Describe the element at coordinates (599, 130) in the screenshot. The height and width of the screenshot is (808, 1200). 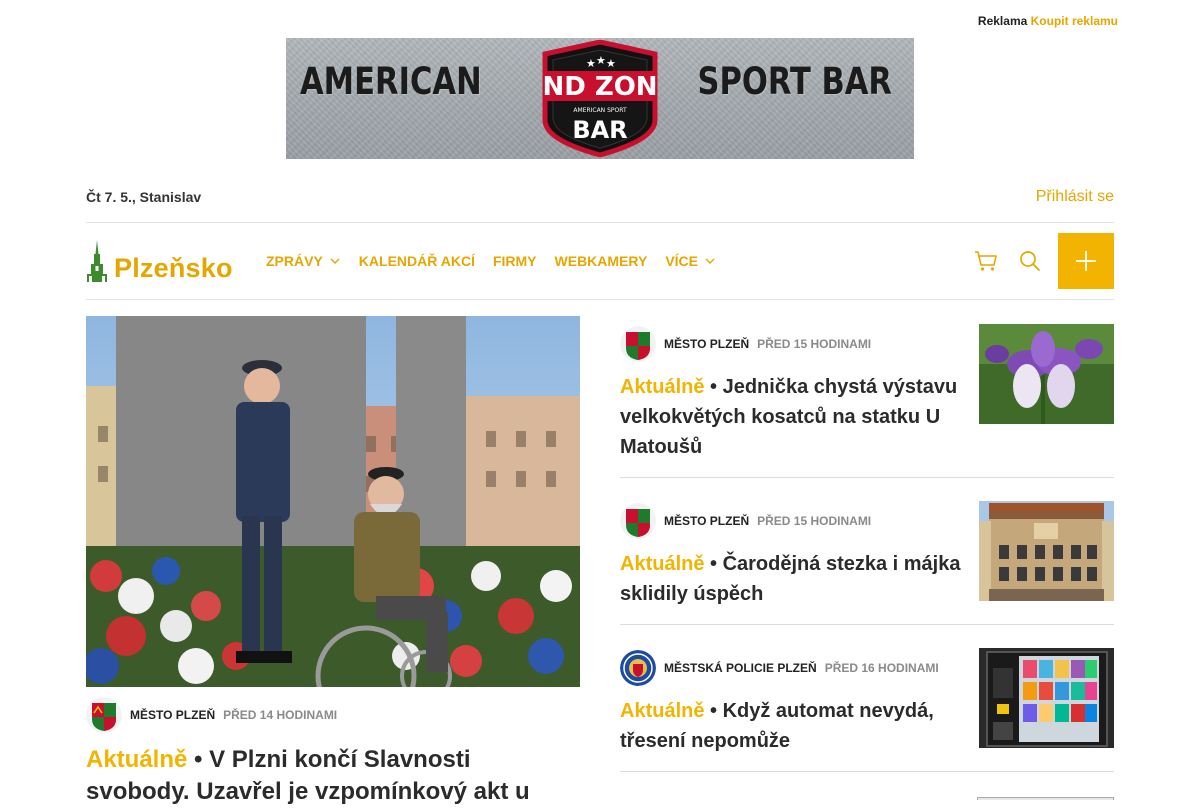
I see `badge-bottom-text: BAR` at that location.